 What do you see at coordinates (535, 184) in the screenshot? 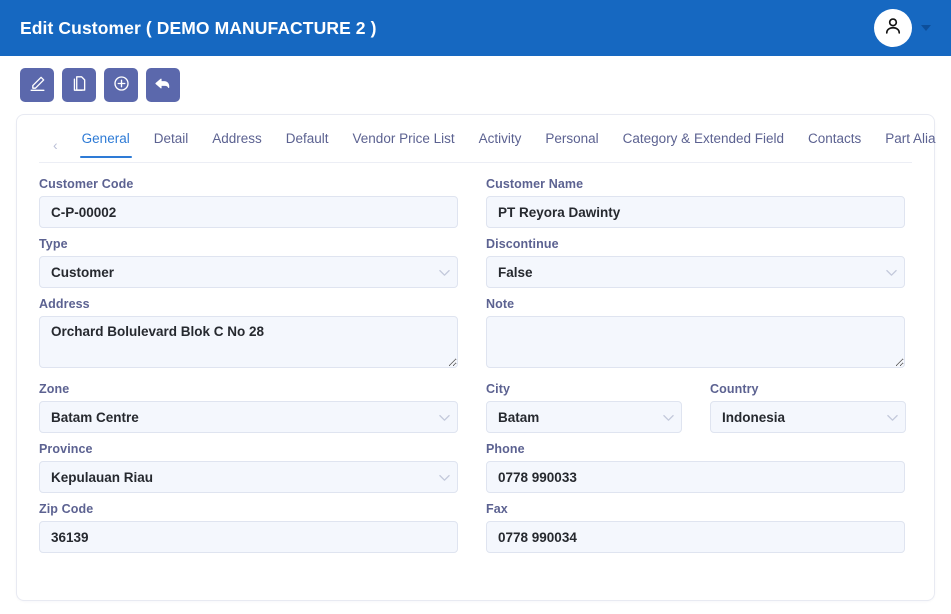
I see `customer-name-label: Customer Name` at bounding box center [535, 184].